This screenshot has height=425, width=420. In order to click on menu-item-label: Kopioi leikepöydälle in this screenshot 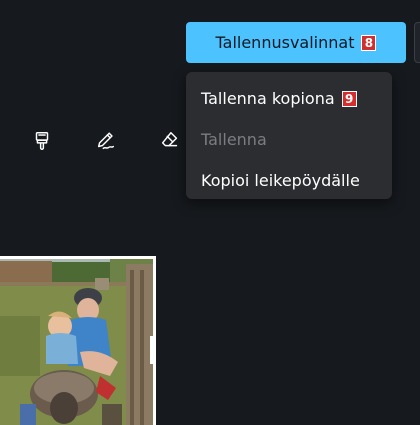, I will do `click(280, 180)`.